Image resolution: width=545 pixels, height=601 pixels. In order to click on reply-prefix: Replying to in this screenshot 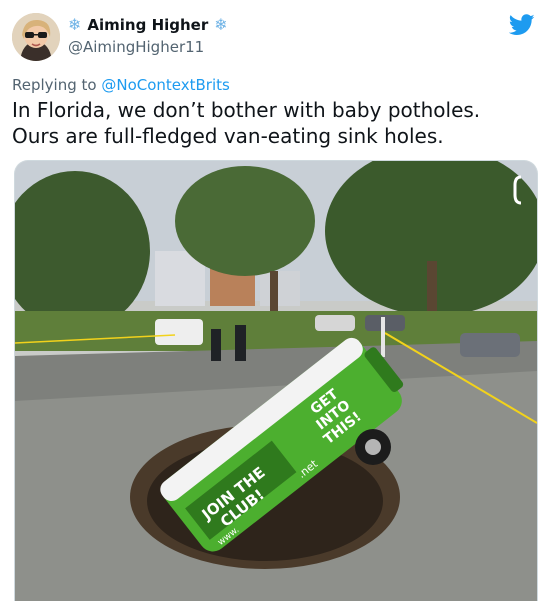, I will do `click(54, 85)`.